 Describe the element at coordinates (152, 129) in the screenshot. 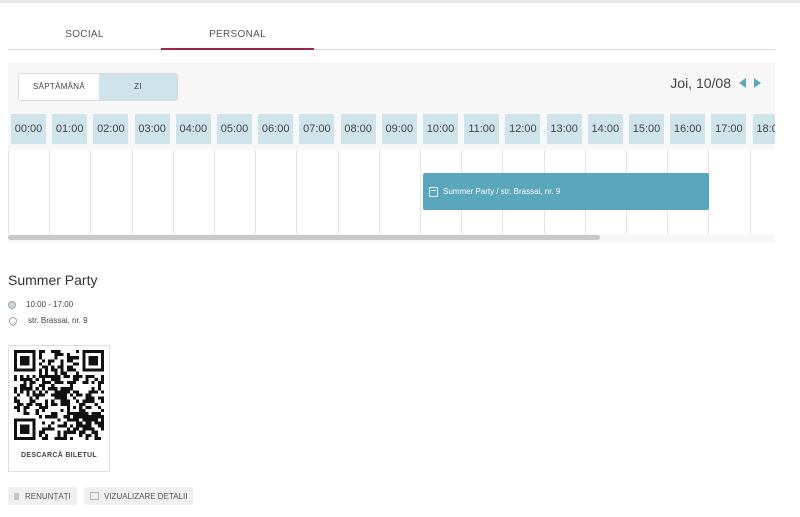

I see `hour-label: 03:00` at that location.